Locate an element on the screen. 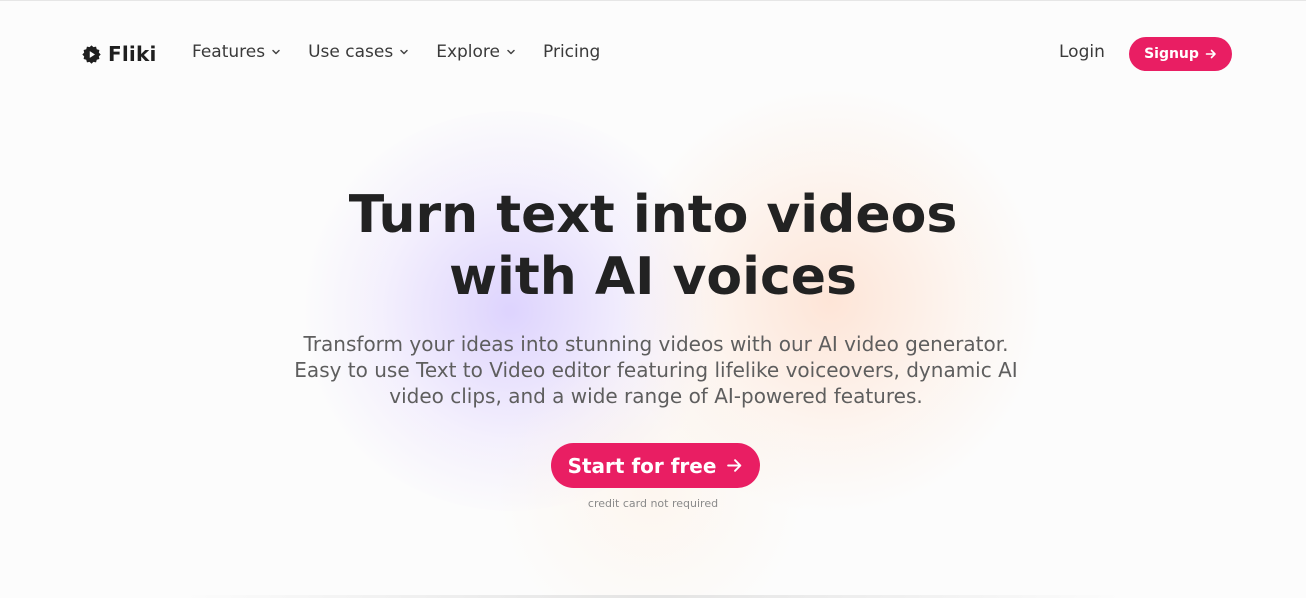 This screenshot has height=598, width=1306. nav-item-pricing: Pricing is located at coordinates (571, 52).